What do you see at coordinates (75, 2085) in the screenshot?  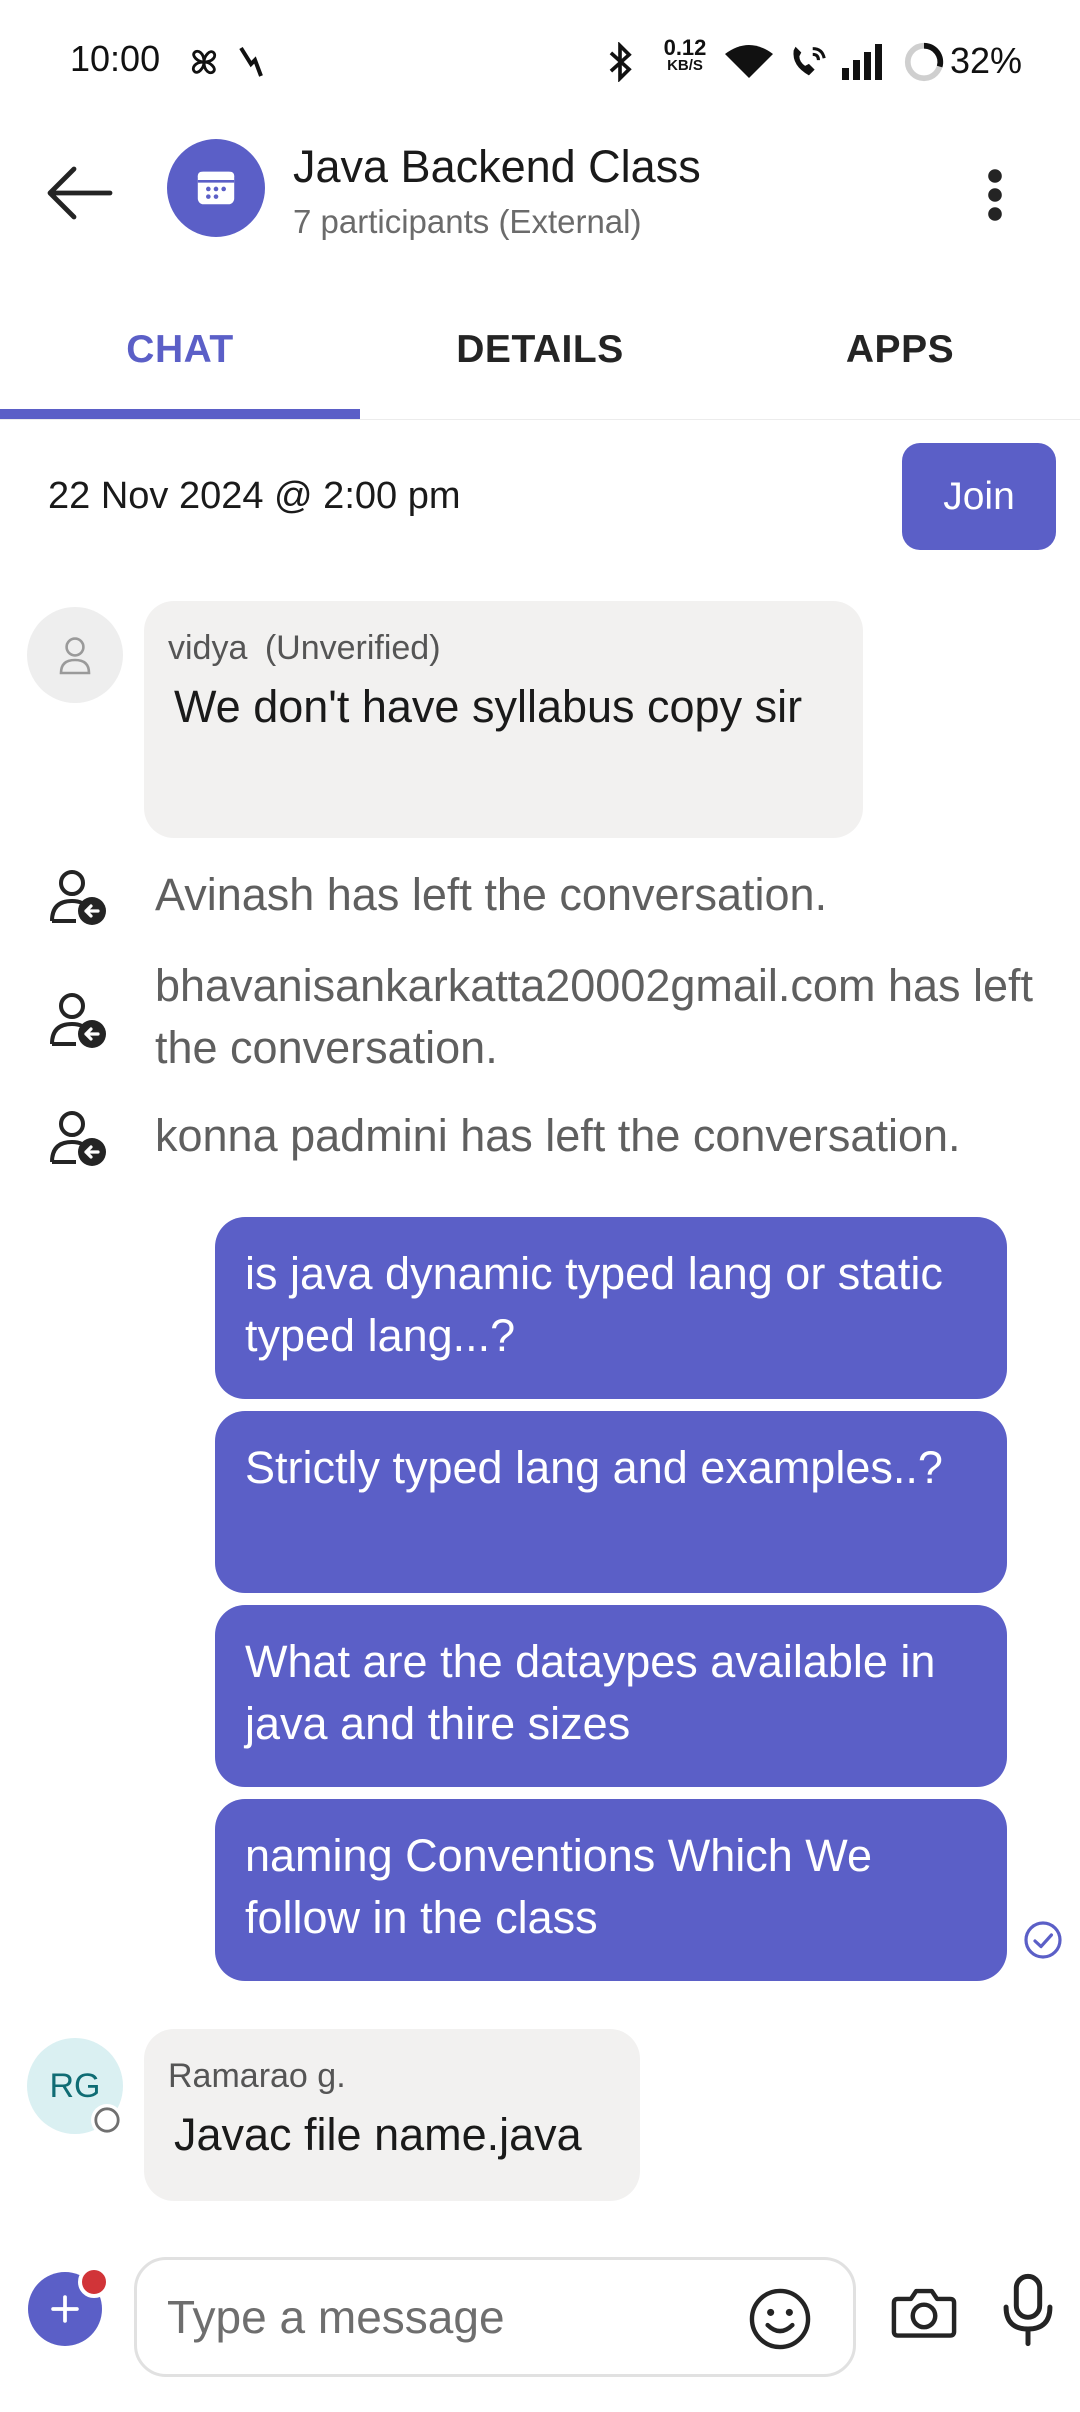 I see `avatar-initials: RG` at bounding box center [75, 2085].